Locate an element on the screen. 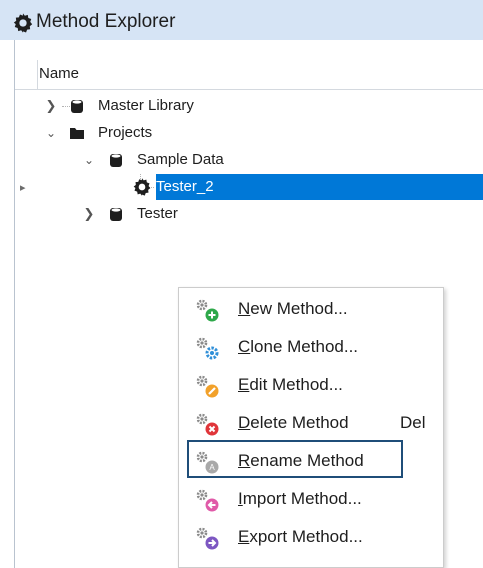 Image resolution: width=483 pixels, height=568 pixels. tree-item-label: Tester_2 is located at coordinates (185, 186).